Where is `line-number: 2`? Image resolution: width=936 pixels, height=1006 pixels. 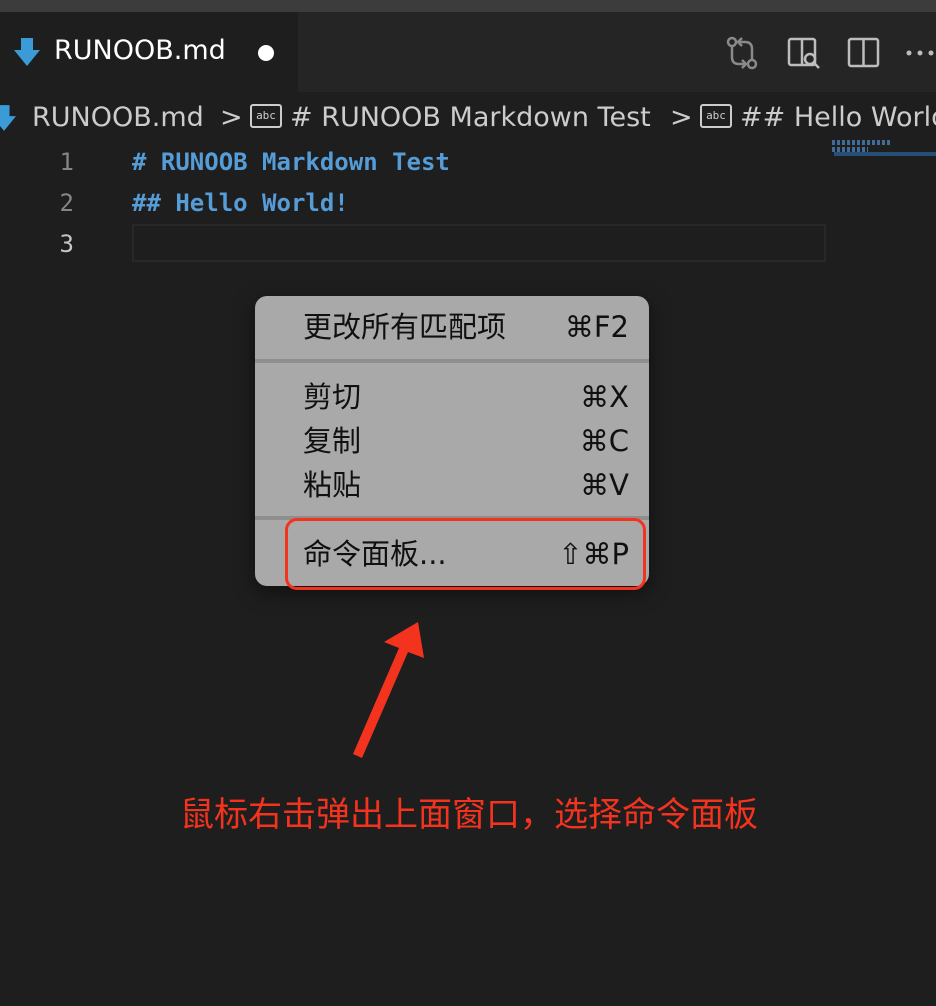 line-number: 2 is located at coordinates (66, 203).